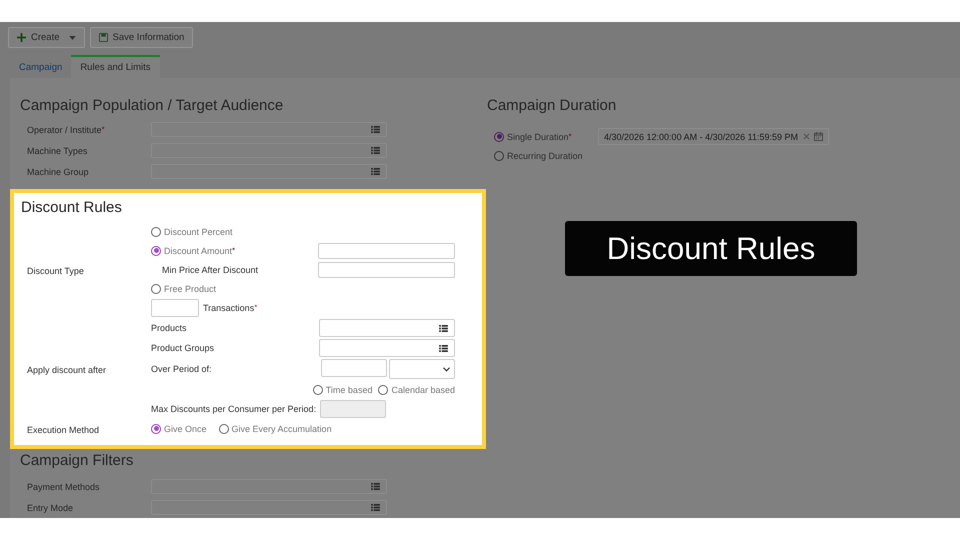 The image size is (960, 540). Describe the element at coordinates (182, 348) in the screenshot. I see `field-label: Product Groups` at that location.